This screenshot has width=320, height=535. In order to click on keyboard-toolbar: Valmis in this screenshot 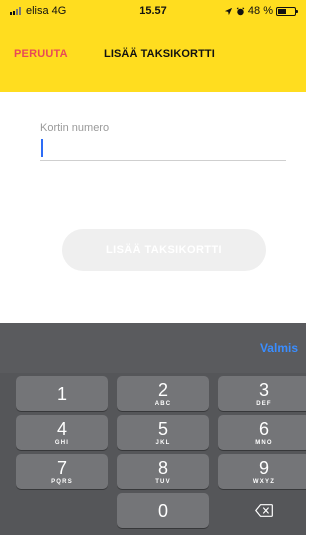, I will do `click(153, 348)`.